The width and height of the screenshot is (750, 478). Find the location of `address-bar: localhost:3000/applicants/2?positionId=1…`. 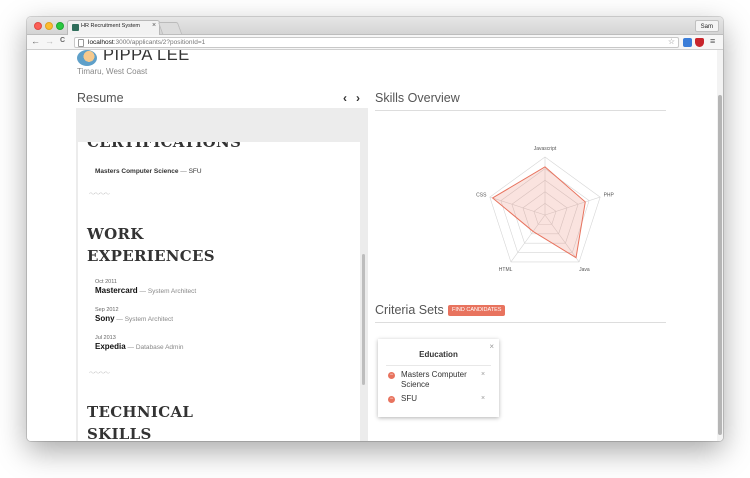

address-bar: localhost:3000/applicants/2?positionId=1… is located at coordinates (376, 42).